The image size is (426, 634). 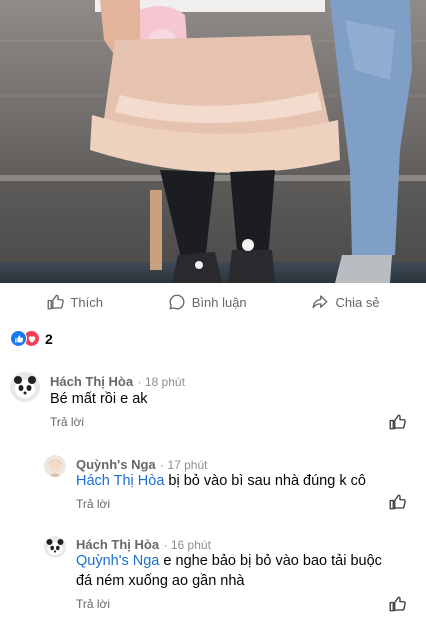 What do you see at coordinates (161, 382) in the screenshot?
I see `comment-time: · 18 phút` at bounding box center [161, 382].